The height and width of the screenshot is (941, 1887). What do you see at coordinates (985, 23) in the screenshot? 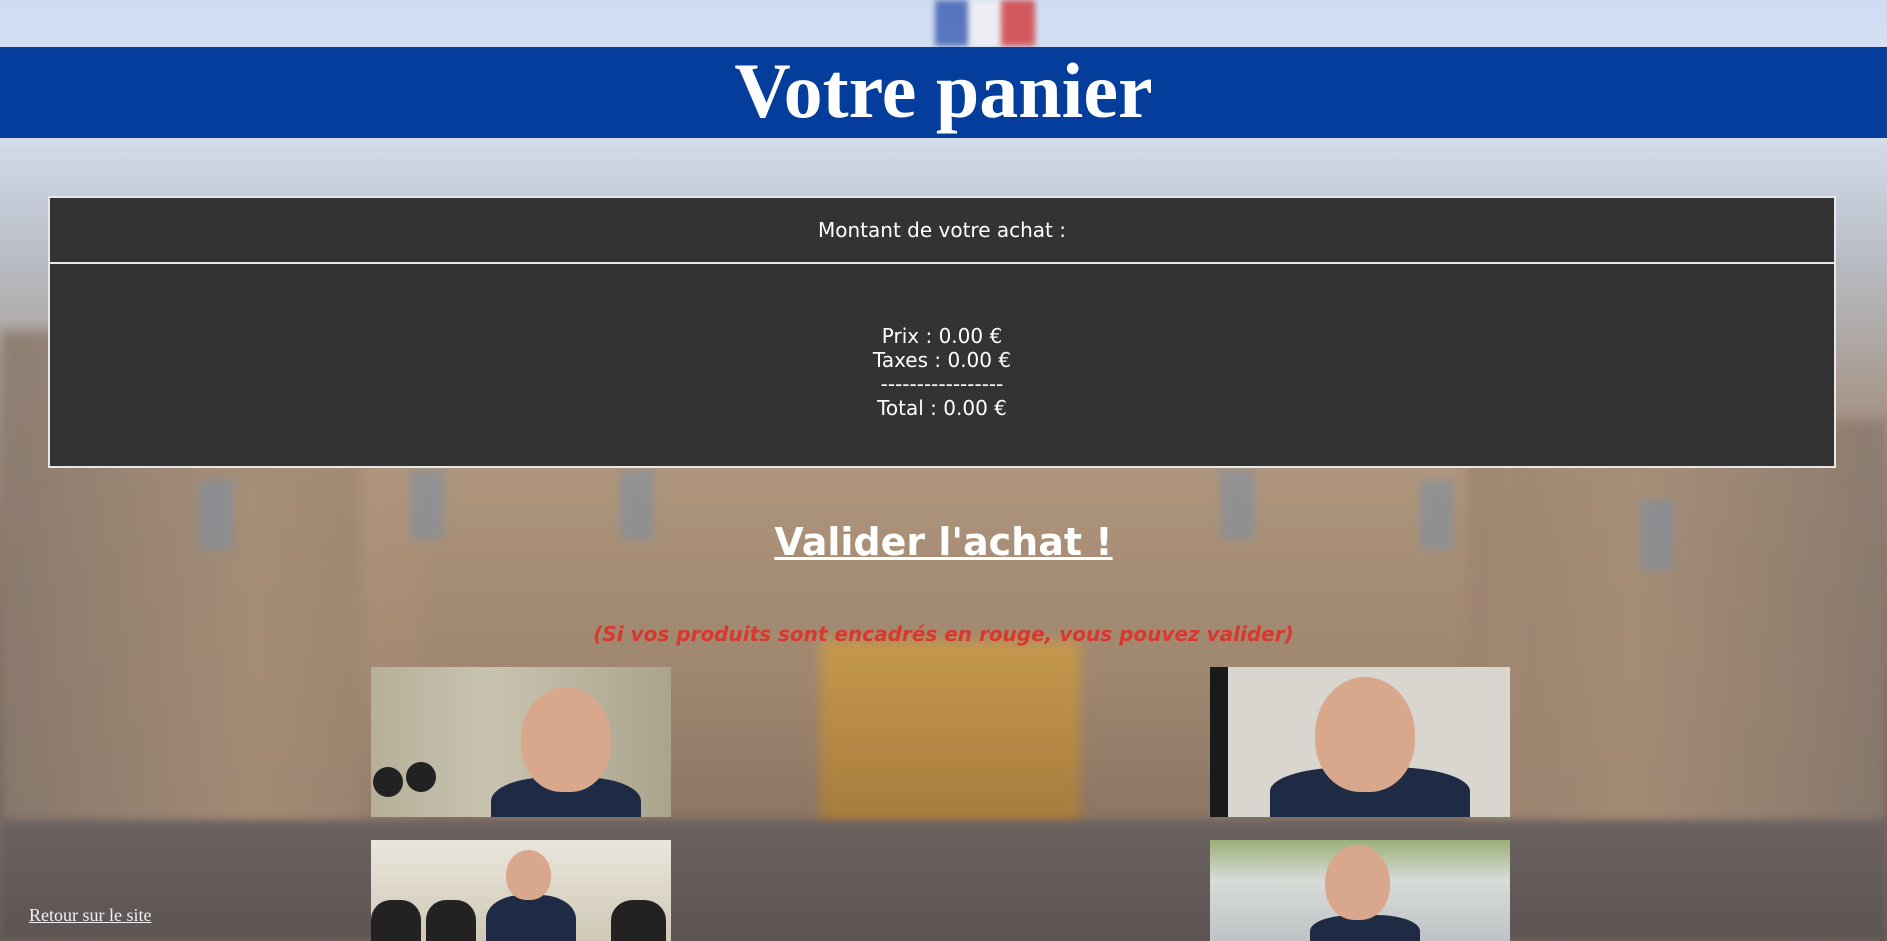
I see `background-flag` at bounding box center [985, 23].